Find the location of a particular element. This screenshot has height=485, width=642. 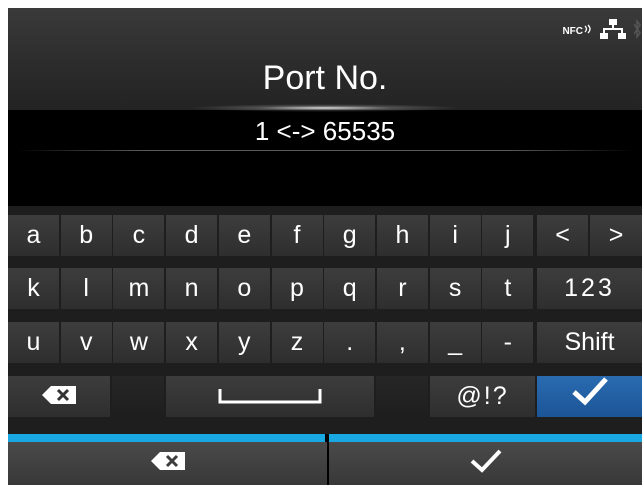

key-comma: , is located at coordinates (402, 342).